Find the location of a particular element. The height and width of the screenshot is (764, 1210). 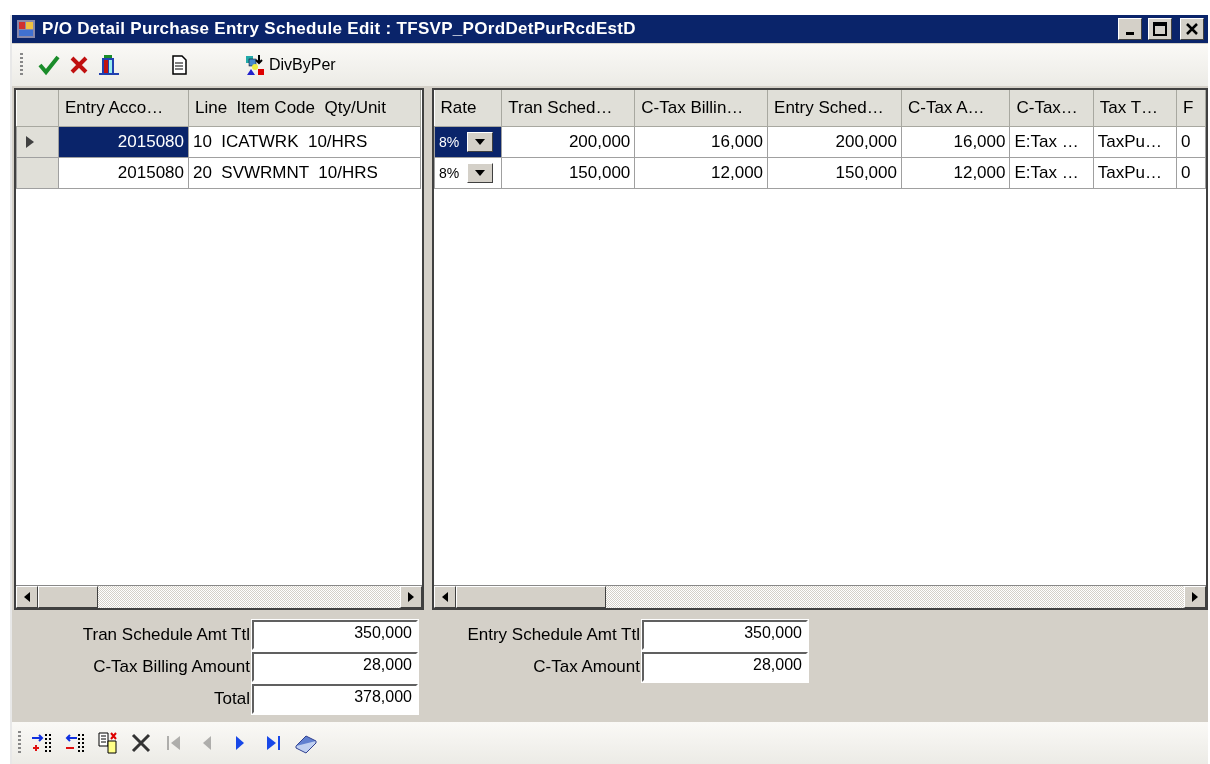

x-icon is located at coordinates (141, 743).